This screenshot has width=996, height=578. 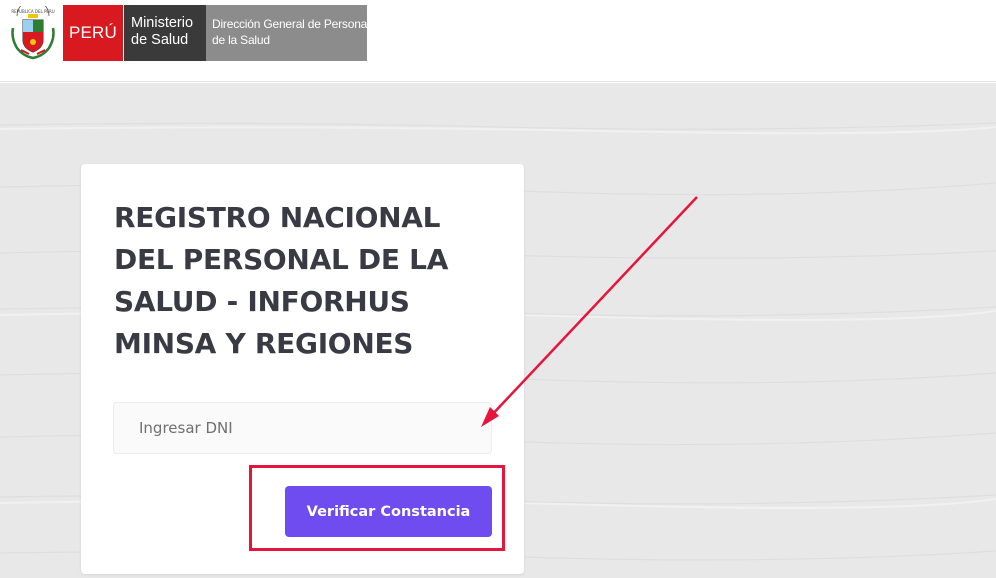 What do you see at coordinates (162, 23) in the screenshot?
I see `ministerio-line-1: Ministerio` at bounding box center [162, 23].